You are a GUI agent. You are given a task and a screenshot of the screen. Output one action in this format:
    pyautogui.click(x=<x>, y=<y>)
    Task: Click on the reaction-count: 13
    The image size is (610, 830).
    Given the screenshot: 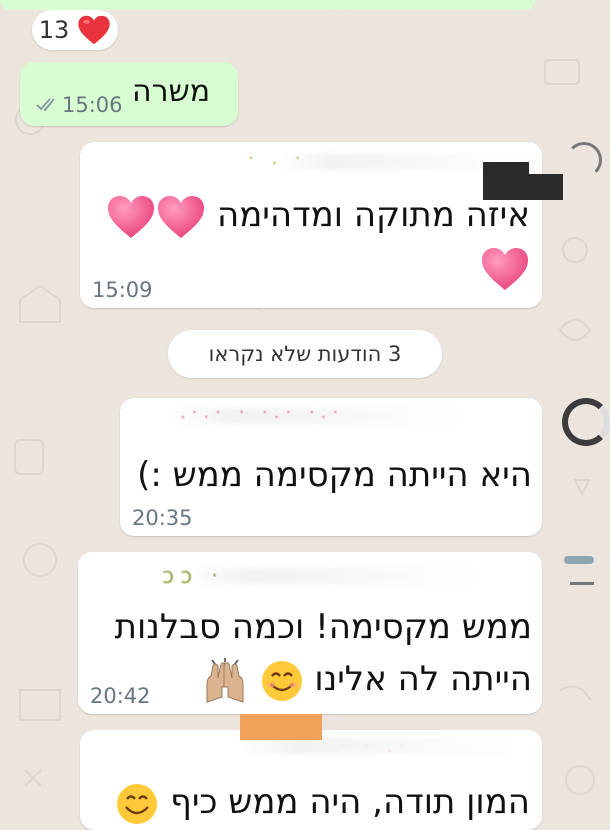 What is the action you would take?
    pyautogui.click(x=54, y=30)
    